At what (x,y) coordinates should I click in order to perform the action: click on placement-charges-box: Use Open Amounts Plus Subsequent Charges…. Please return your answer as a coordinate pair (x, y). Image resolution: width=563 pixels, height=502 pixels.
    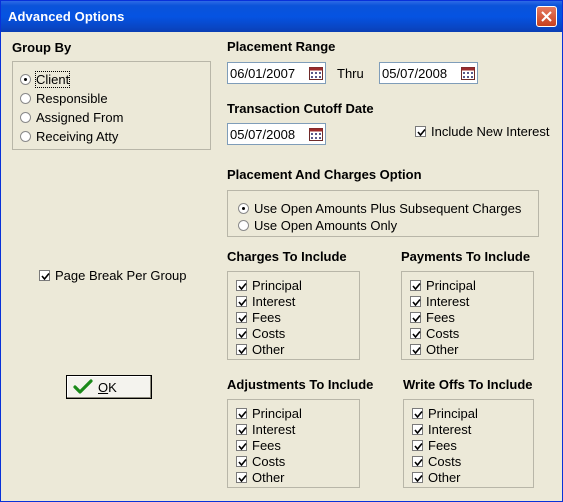
    Looking at the image, I should click on (383, 213).